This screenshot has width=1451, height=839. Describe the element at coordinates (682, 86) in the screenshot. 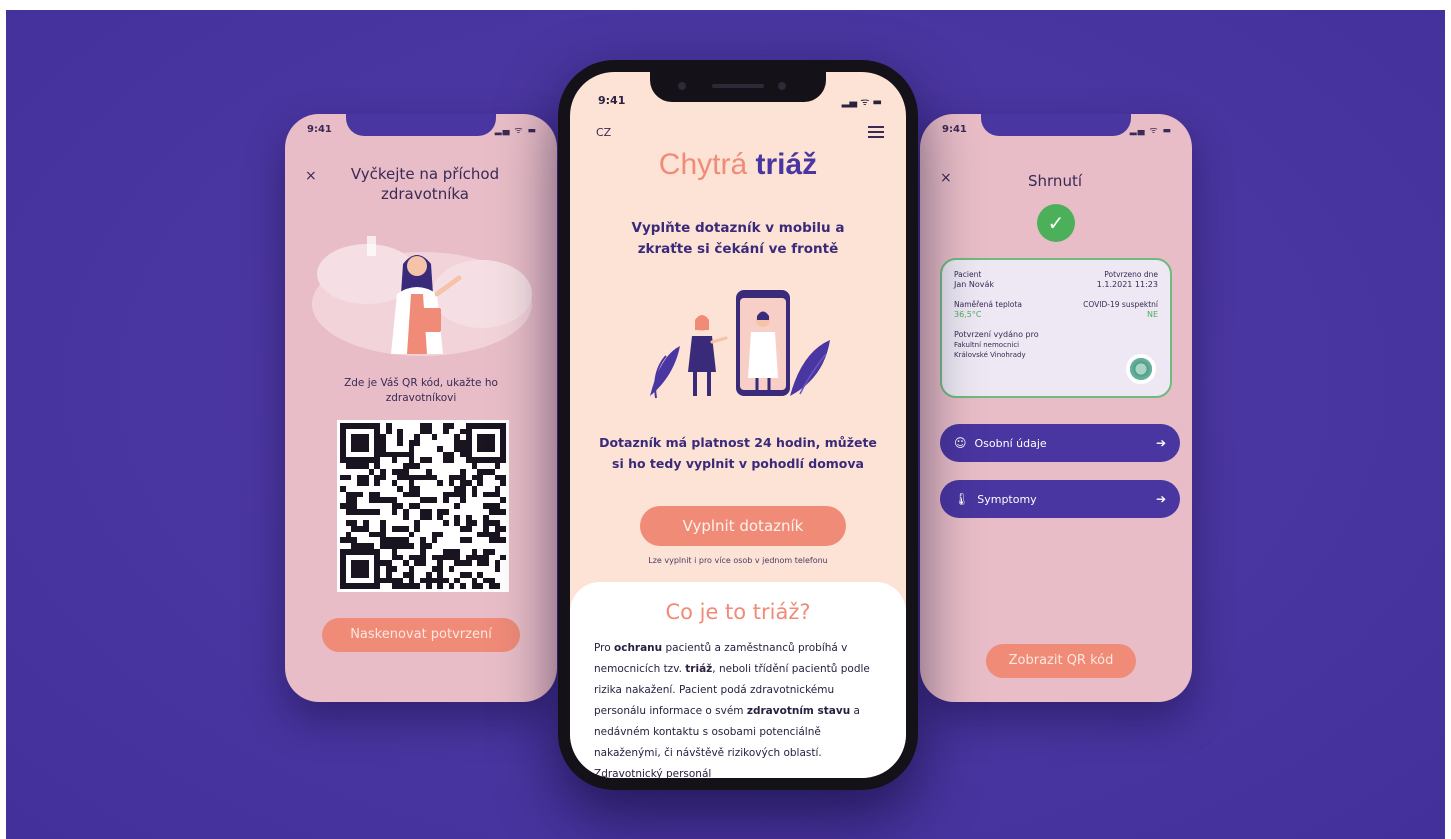

I see `camera-icon` at that location.